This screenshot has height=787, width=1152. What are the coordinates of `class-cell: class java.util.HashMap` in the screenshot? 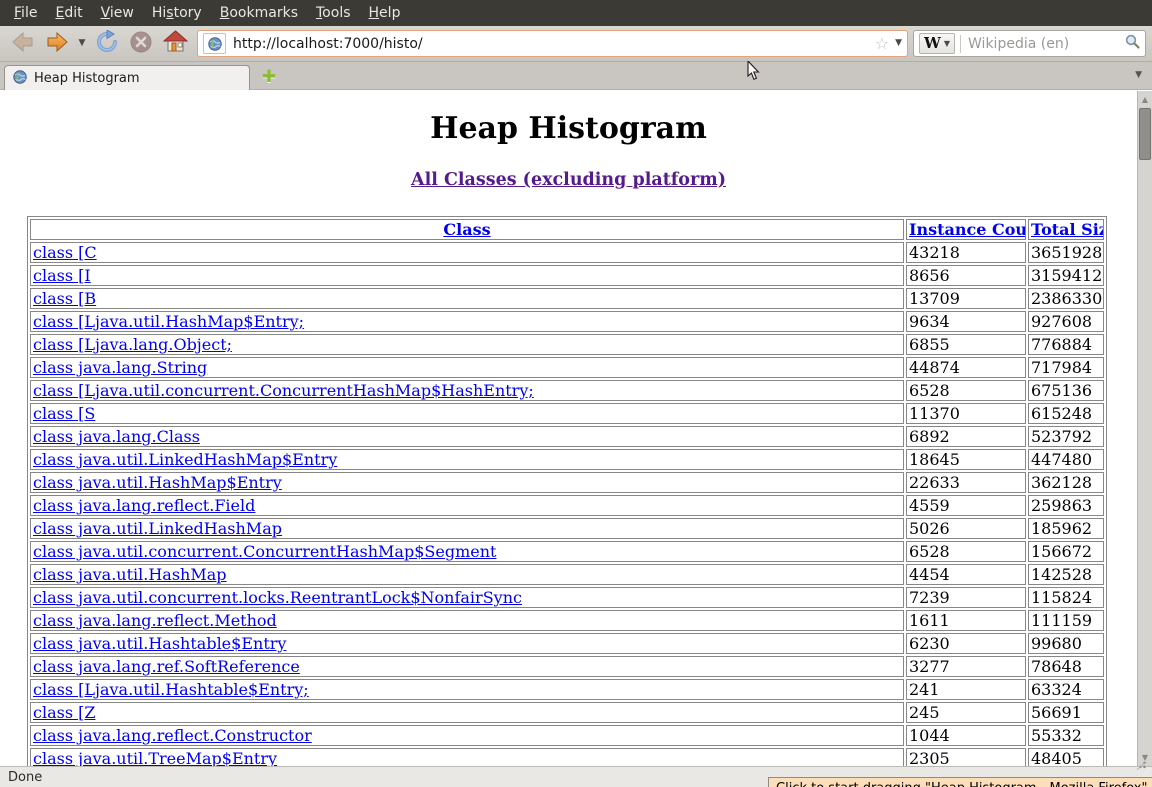 It's located at (467, 574).